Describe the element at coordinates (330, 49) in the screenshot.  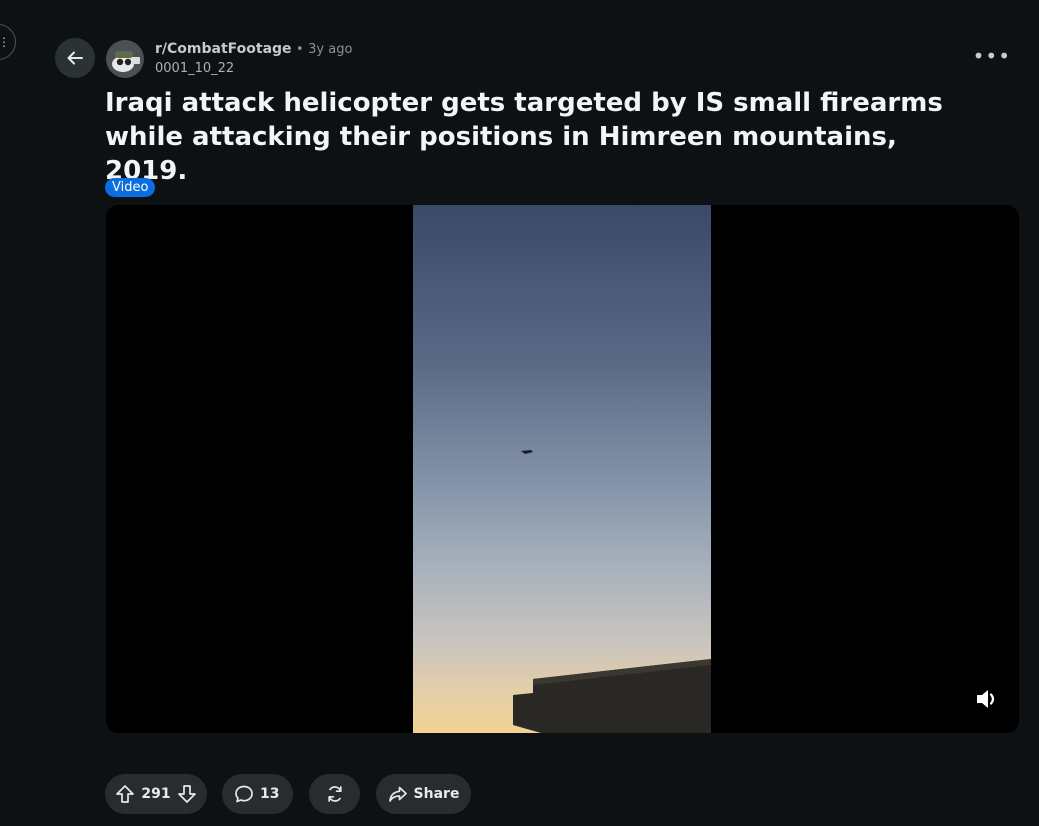
I see `post-time: 3y ago` at that location.